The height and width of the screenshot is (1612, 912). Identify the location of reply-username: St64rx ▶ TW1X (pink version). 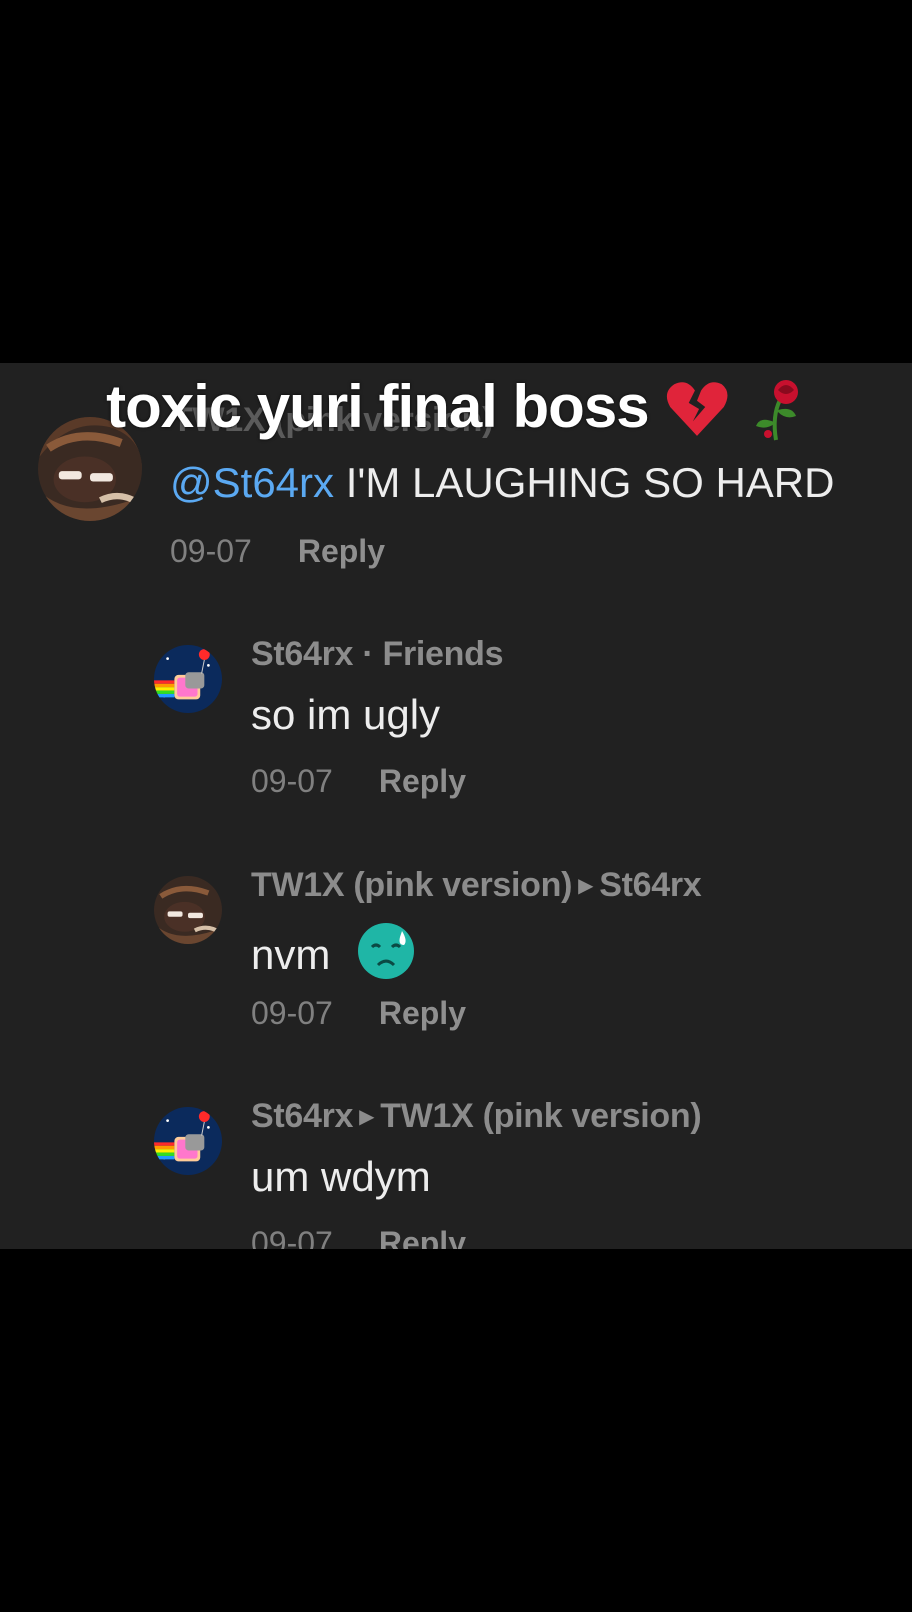
(476, 1116).